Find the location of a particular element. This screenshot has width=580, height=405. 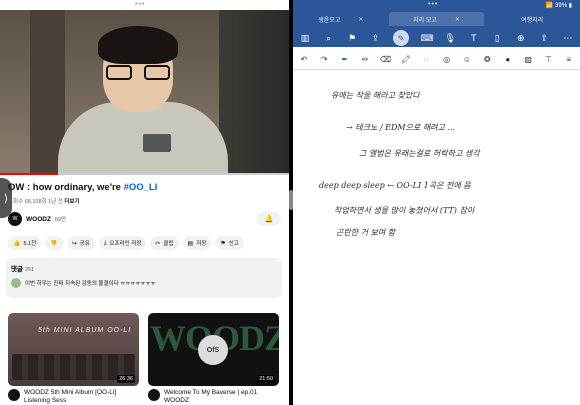

tab-document-active: 지리 모고 ✕ is located at coordinates (436, 19).